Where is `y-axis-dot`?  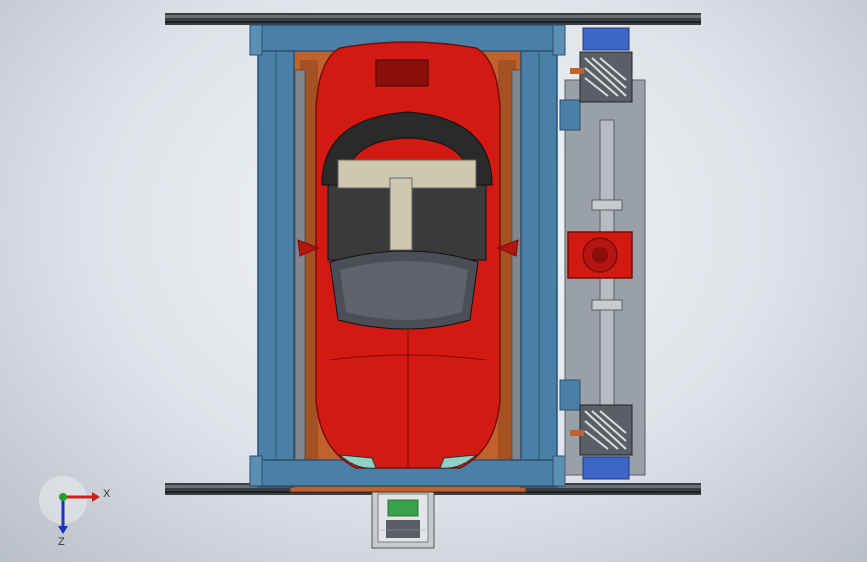
y-axis-dot is located at coordinates (63, 497).